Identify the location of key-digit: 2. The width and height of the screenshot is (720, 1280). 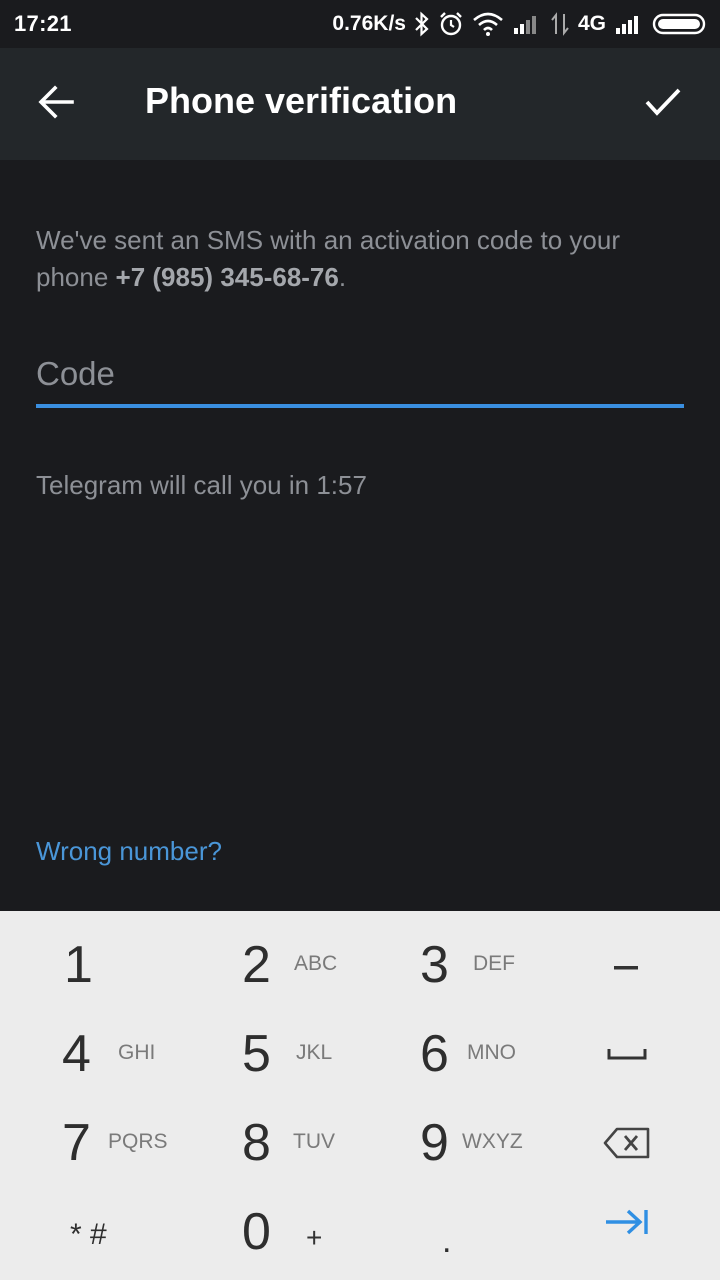
(256, 965).